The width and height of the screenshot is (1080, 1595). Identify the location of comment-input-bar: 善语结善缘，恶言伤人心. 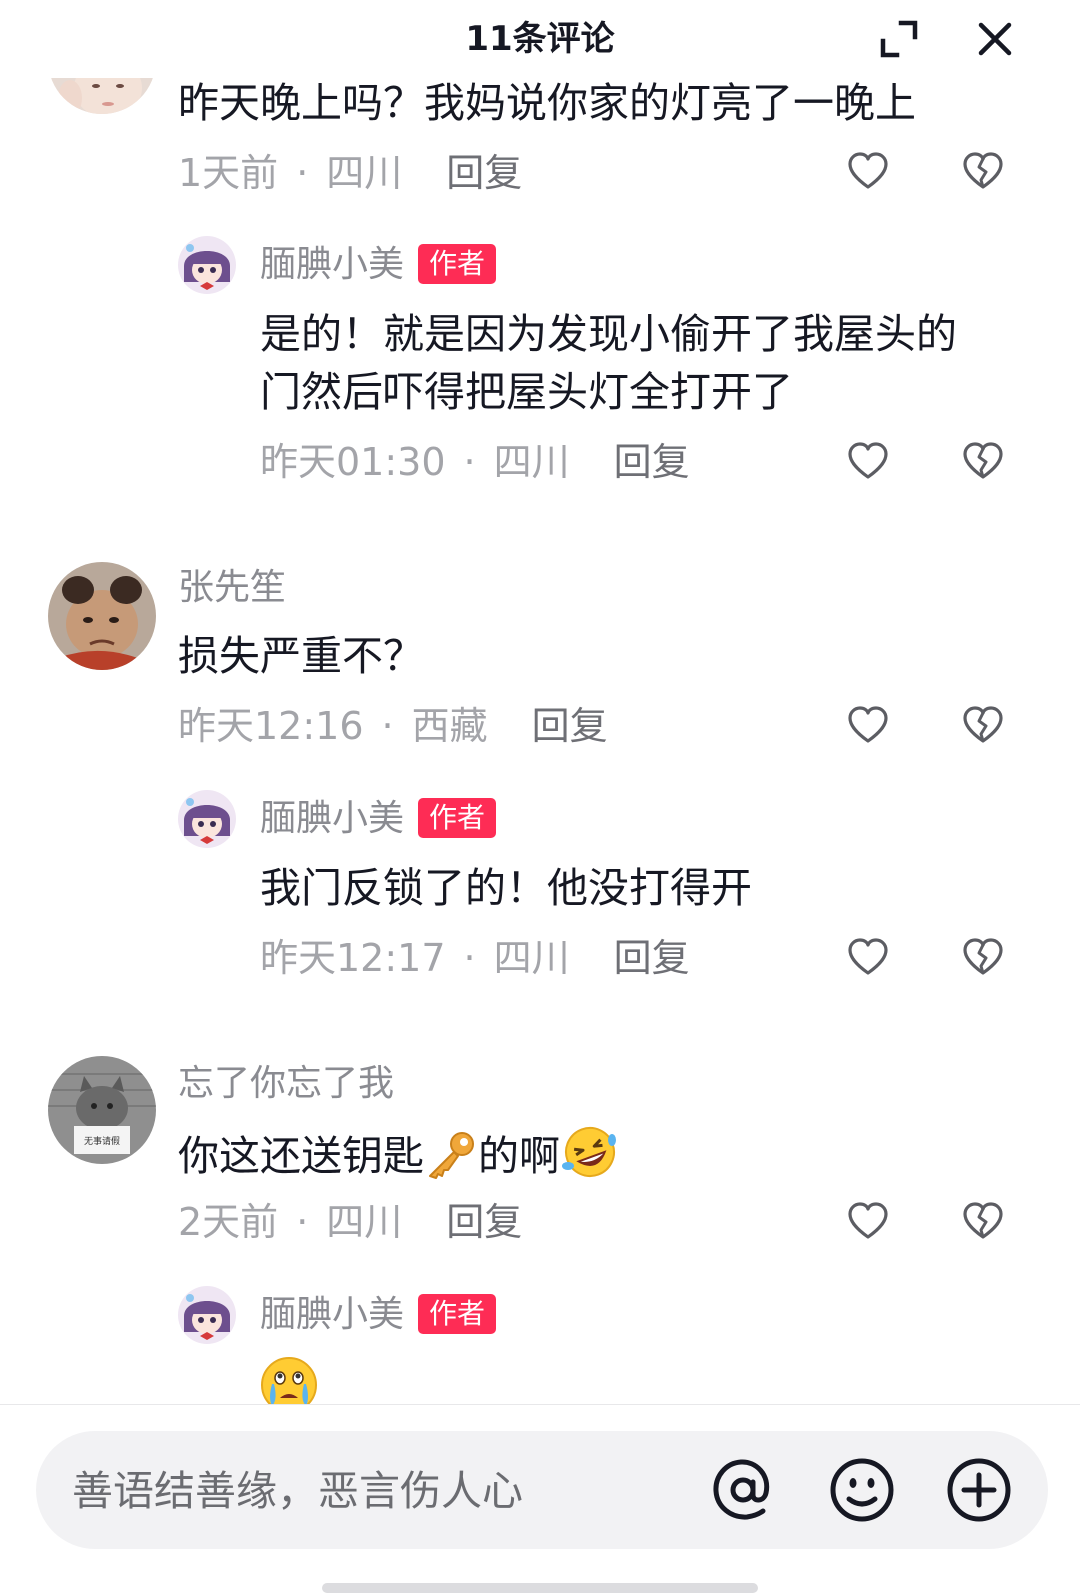
(540, 1499).